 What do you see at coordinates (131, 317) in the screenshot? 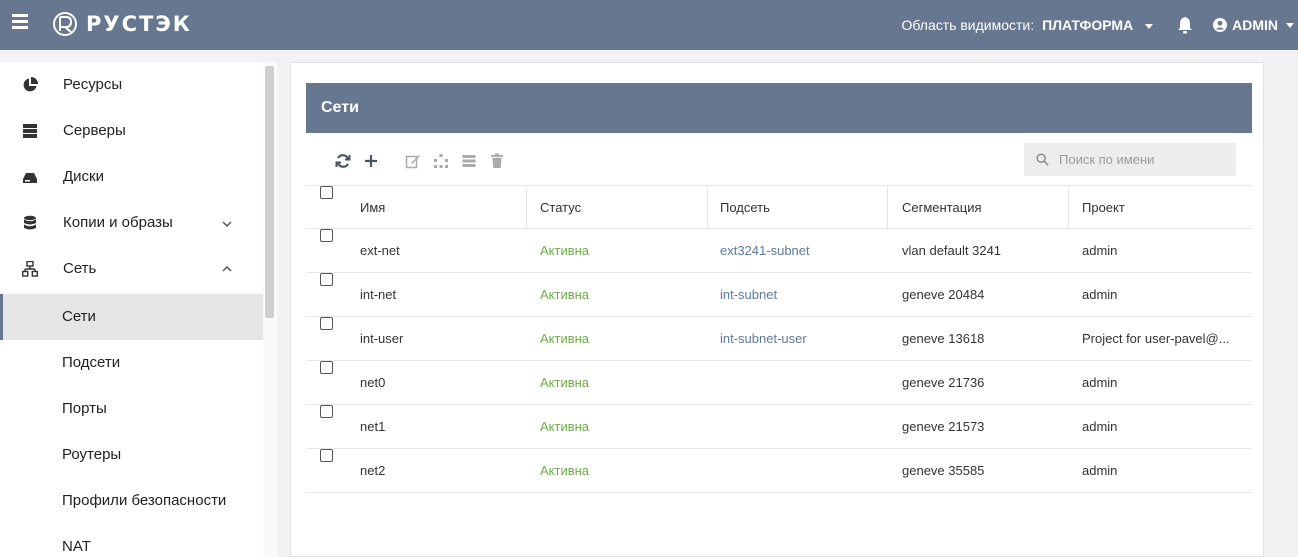
I see `sidebar-subitem-networks: Сети` at bounding box center [131, 317].